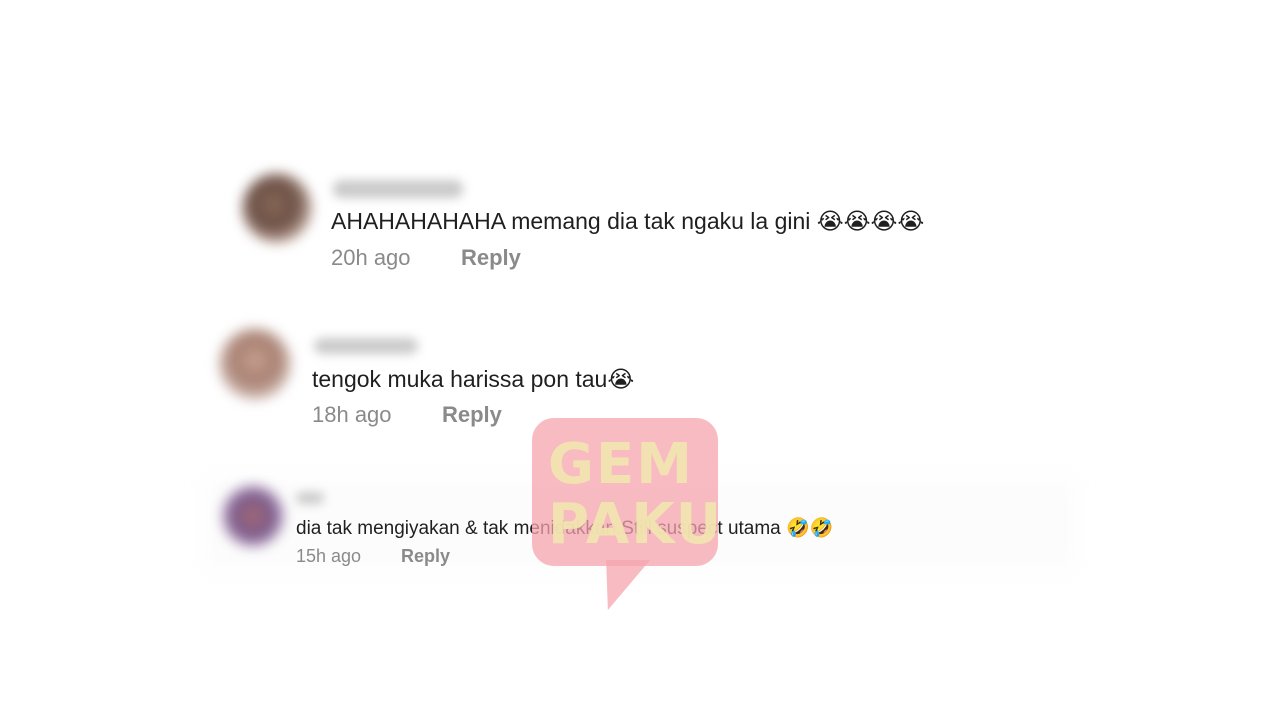 This screenshot has height=720, width=1280. Describe the element at coordinates (636, 524) in the screenshot. I see `watermark-text: PAKU` at that location.